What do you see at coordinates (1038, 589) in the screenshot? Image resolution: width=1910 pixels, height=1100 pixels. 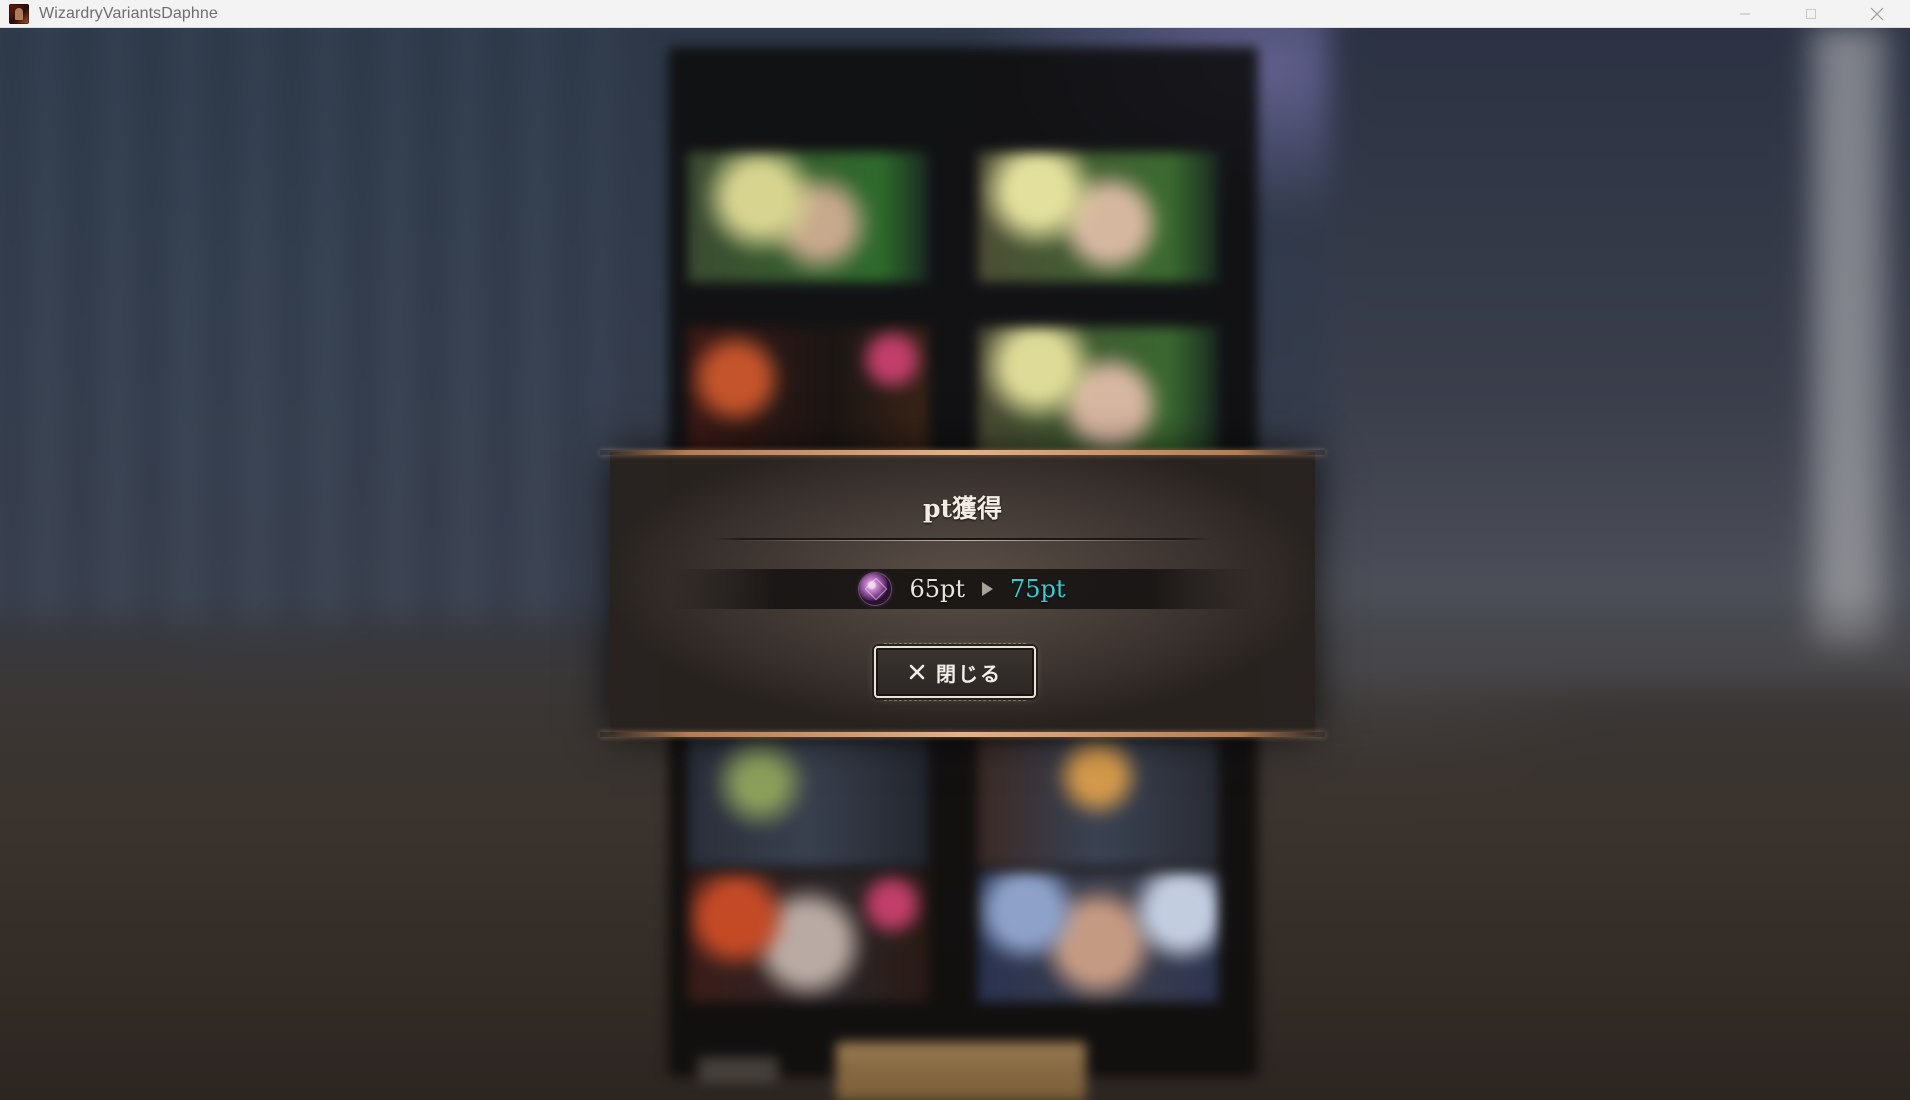 I see `points-after: 75pt` at bounding box center [1038, 589].